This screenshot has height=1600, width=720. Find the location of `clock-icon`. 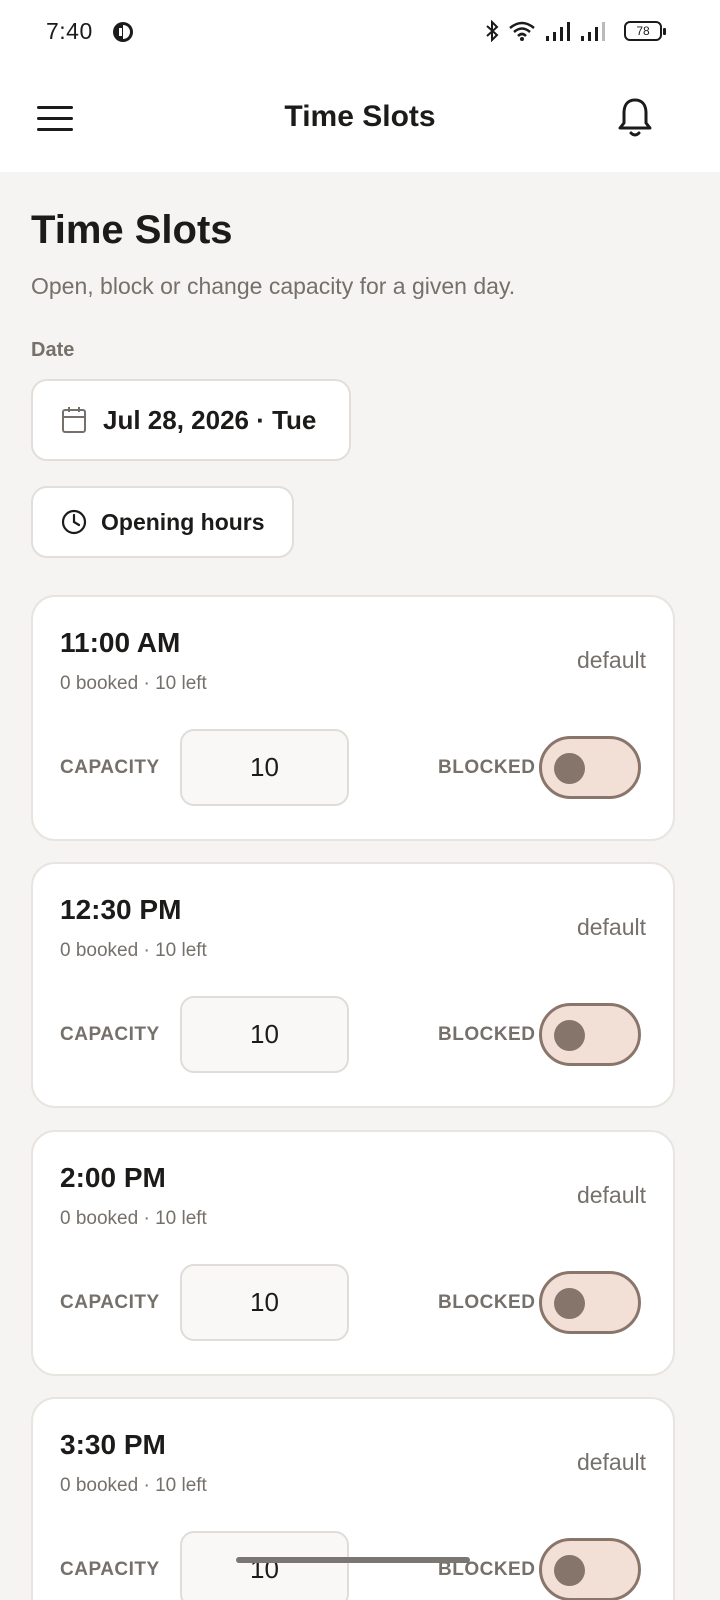

clock-icon is located at coordinates (74, 522).